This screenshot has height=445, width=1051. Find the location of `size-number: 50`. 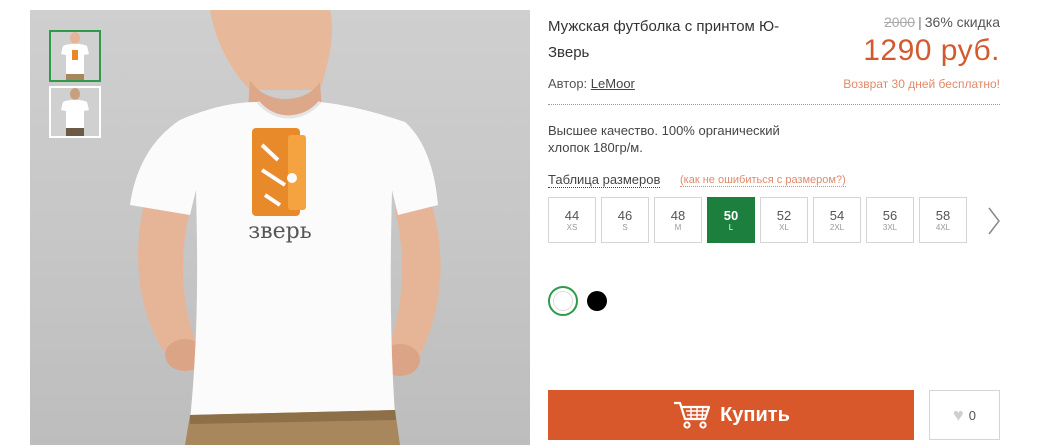

size-number: 50 is located at coordinates (731, 215).